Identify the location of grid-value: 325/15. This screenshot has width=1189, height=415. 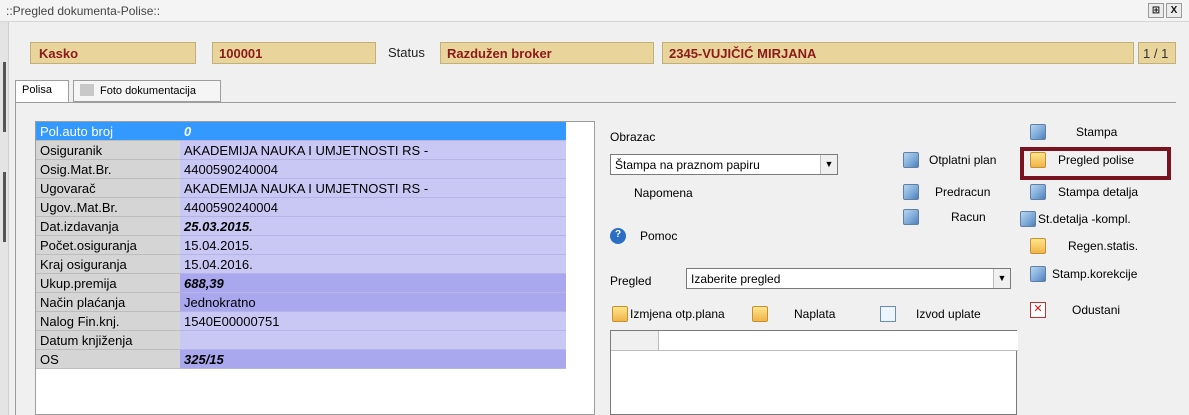
(373, 359).